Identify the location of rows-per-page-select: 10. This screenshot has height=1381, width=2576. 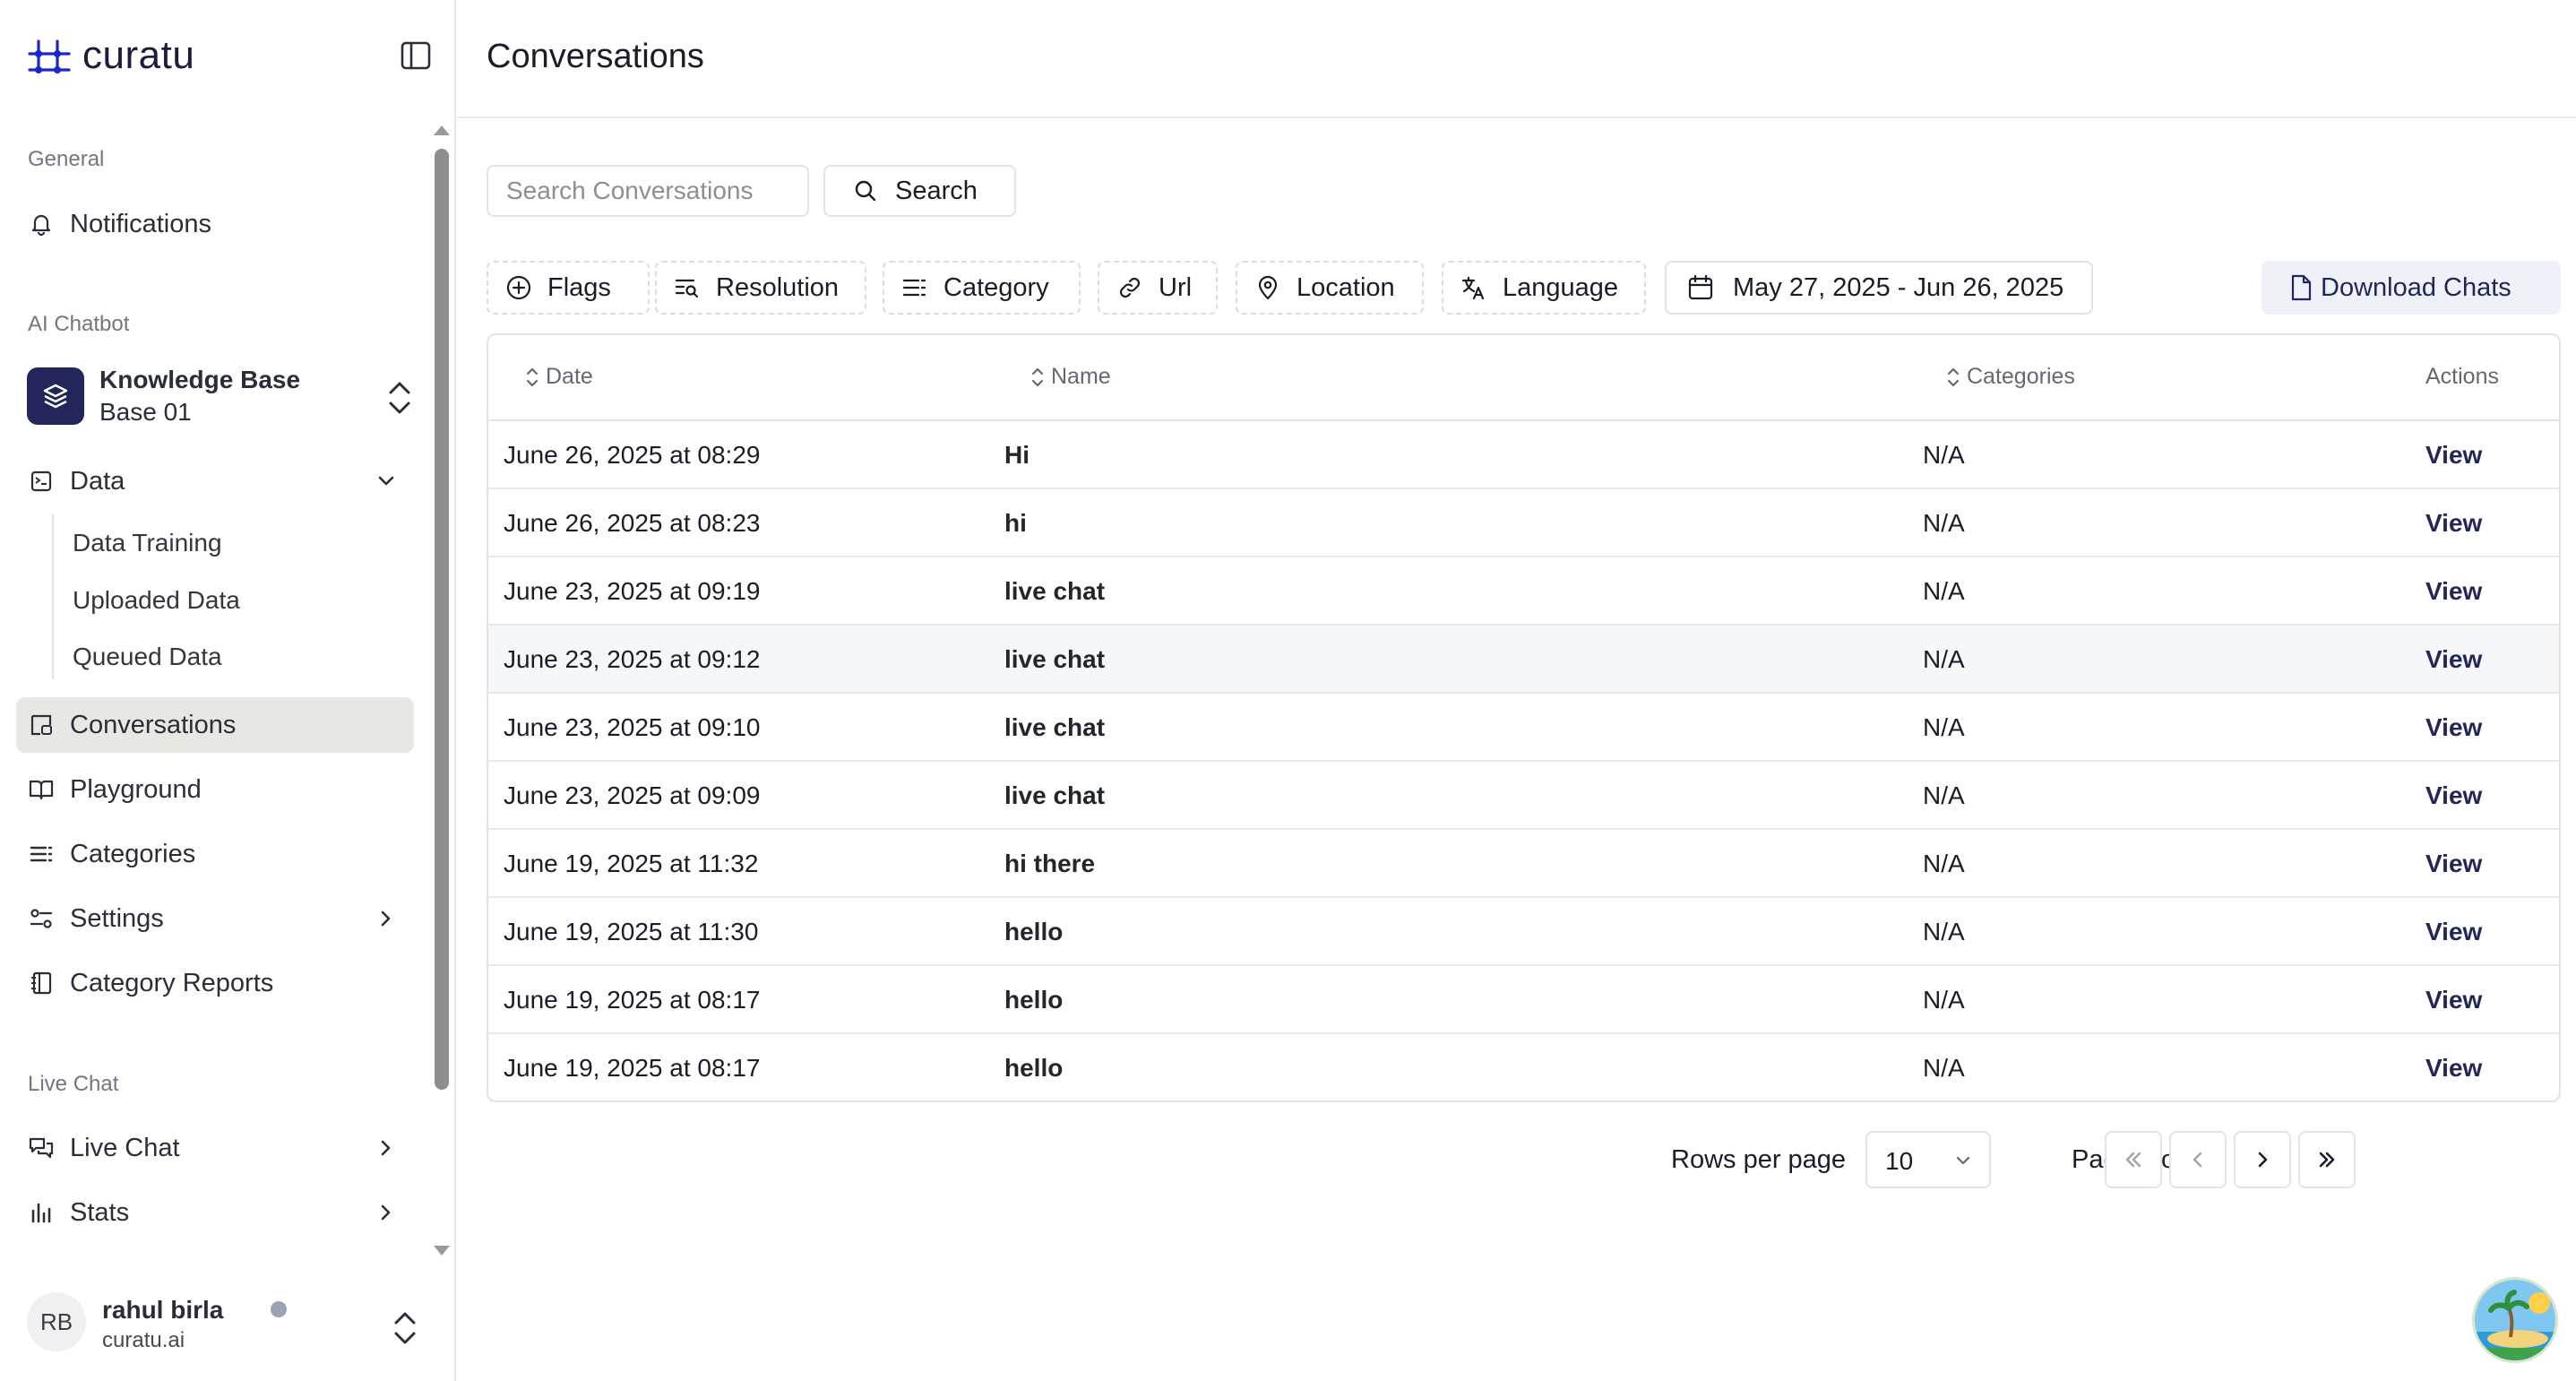
(1928, 1159).